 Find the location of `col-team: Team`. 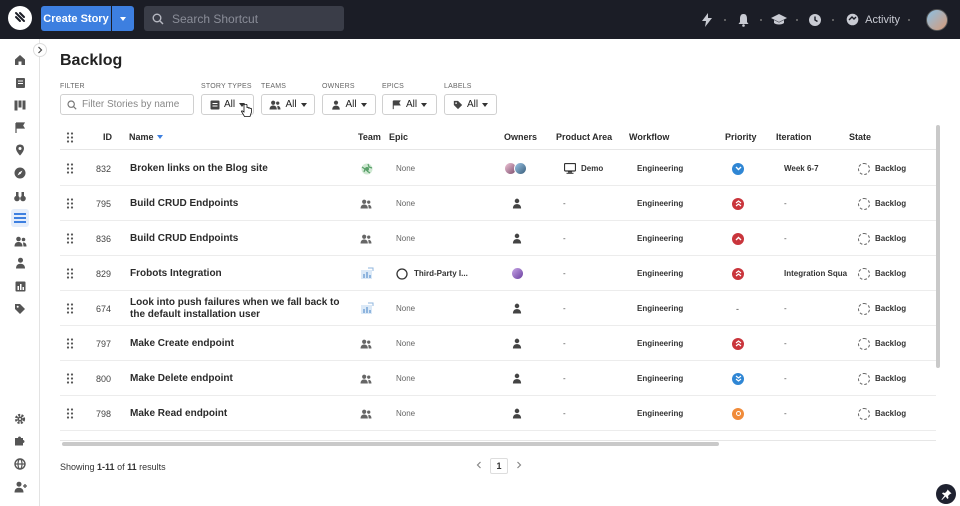

col-team: Team is located at coordinates (369, 137).